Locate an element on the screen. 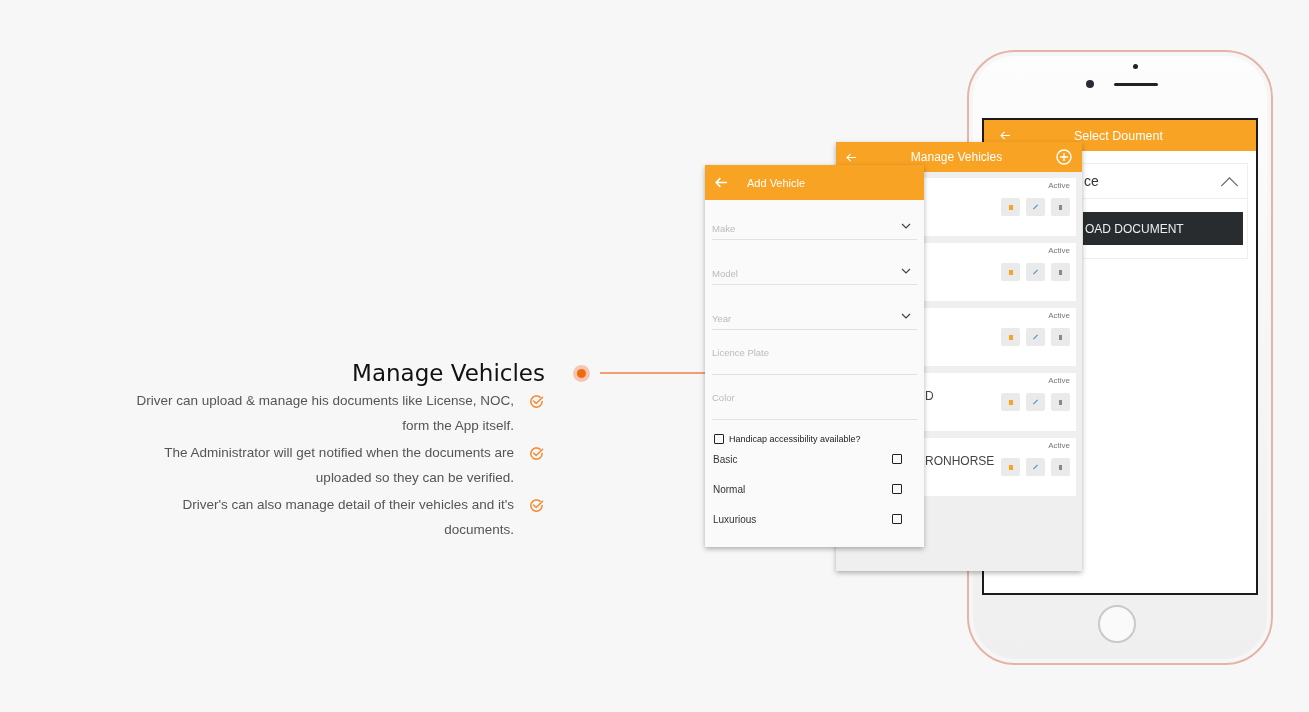 This screenshot has height=712, width=1309. camera-icon is located at coordinates (1090, 84).